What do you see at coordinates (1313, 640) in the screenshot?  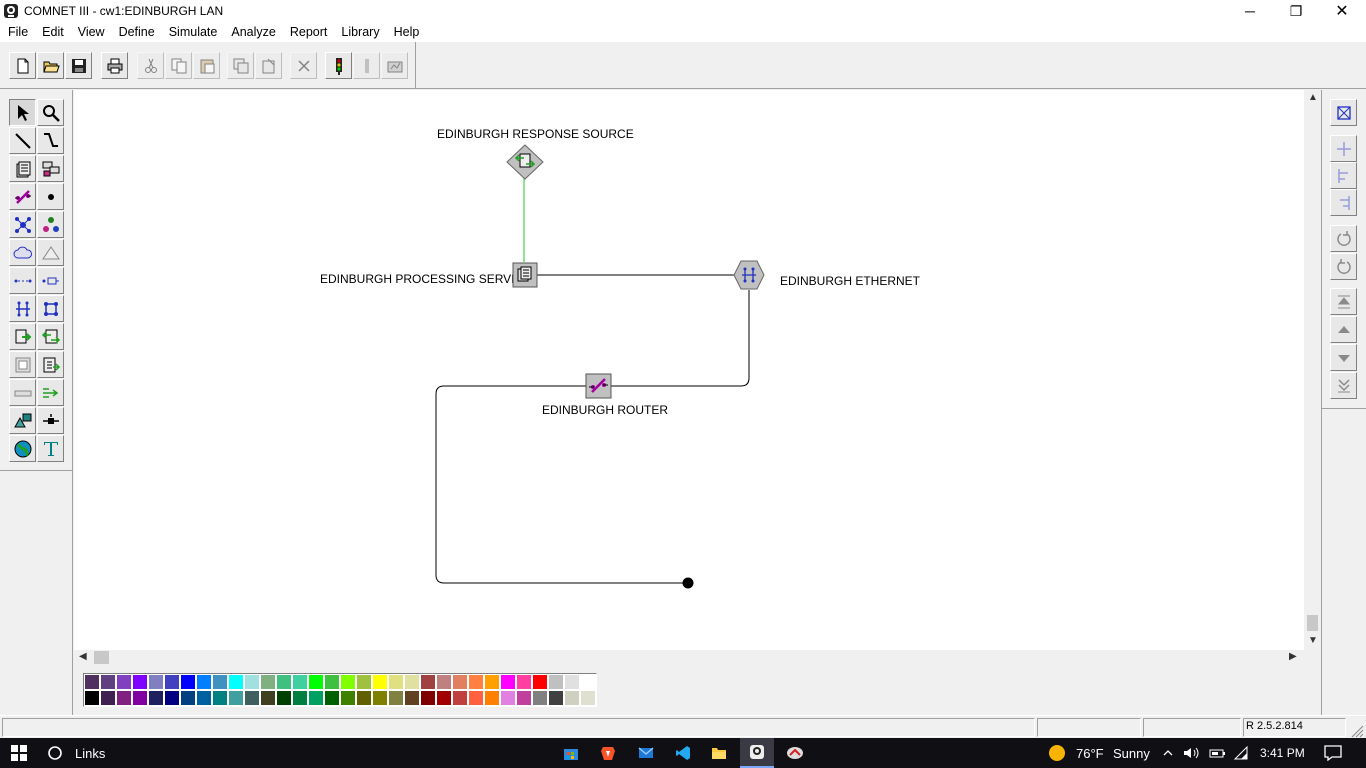 I see `scroll-down-arrow-icon: ▼` at bounding box center [1313, 640].